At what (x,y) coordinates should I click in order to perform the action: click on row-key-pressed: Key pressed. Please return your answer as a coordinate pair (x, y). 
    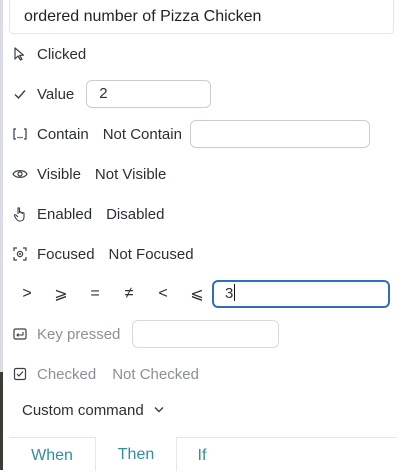
    Looking at the image, I should click on (146, 334).